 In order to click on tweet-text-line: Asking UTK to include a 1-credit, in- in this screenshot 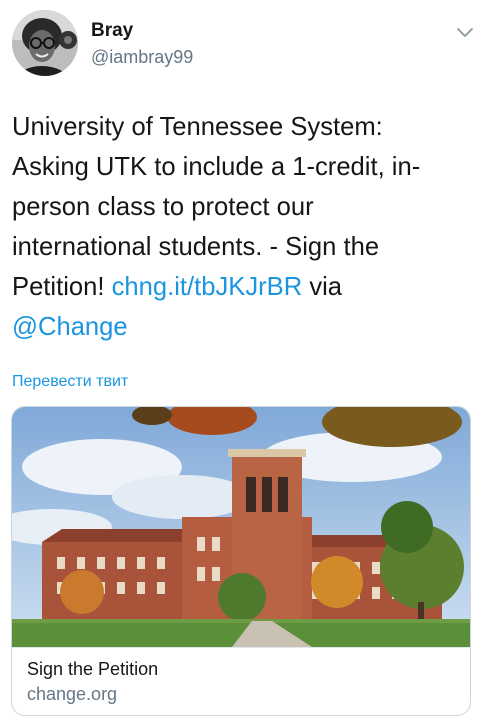, I will do `click(216, 167)`.